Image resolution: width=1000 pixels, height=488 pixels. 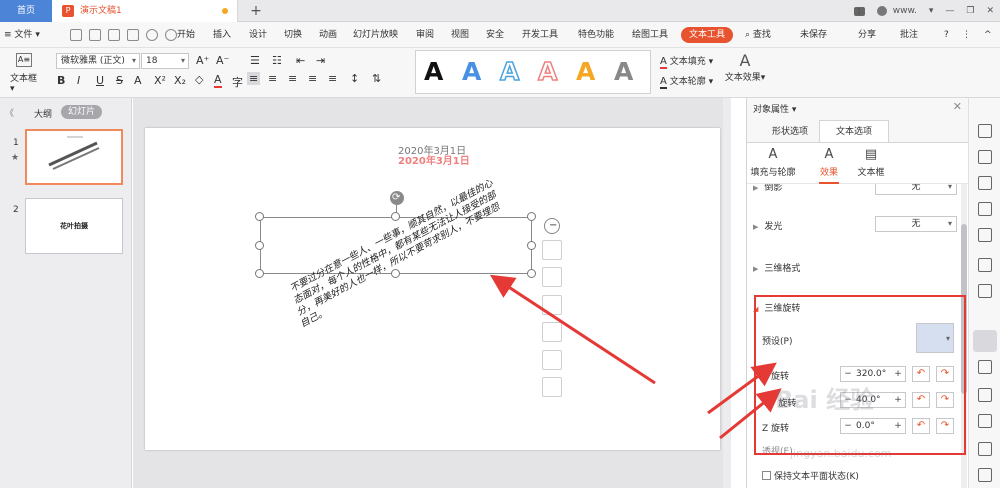 I want to click on close-window-button: ✕, so click(x=990, y=11).